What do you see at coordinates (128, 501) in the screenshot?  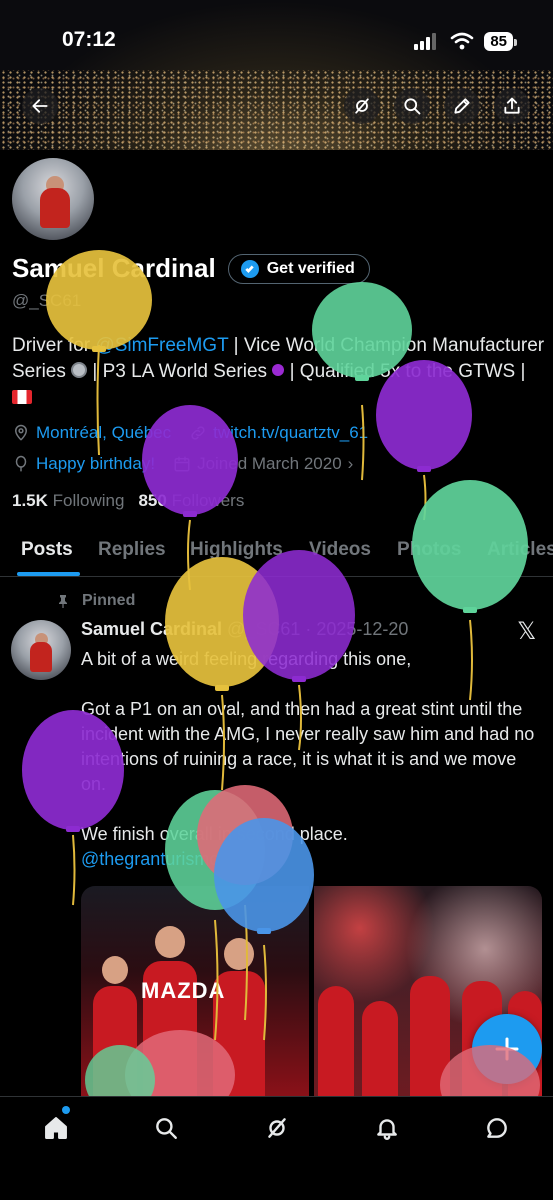 I see `follow-counts: 1.5K Following 850 Followers` at bounding box center [128, 501].